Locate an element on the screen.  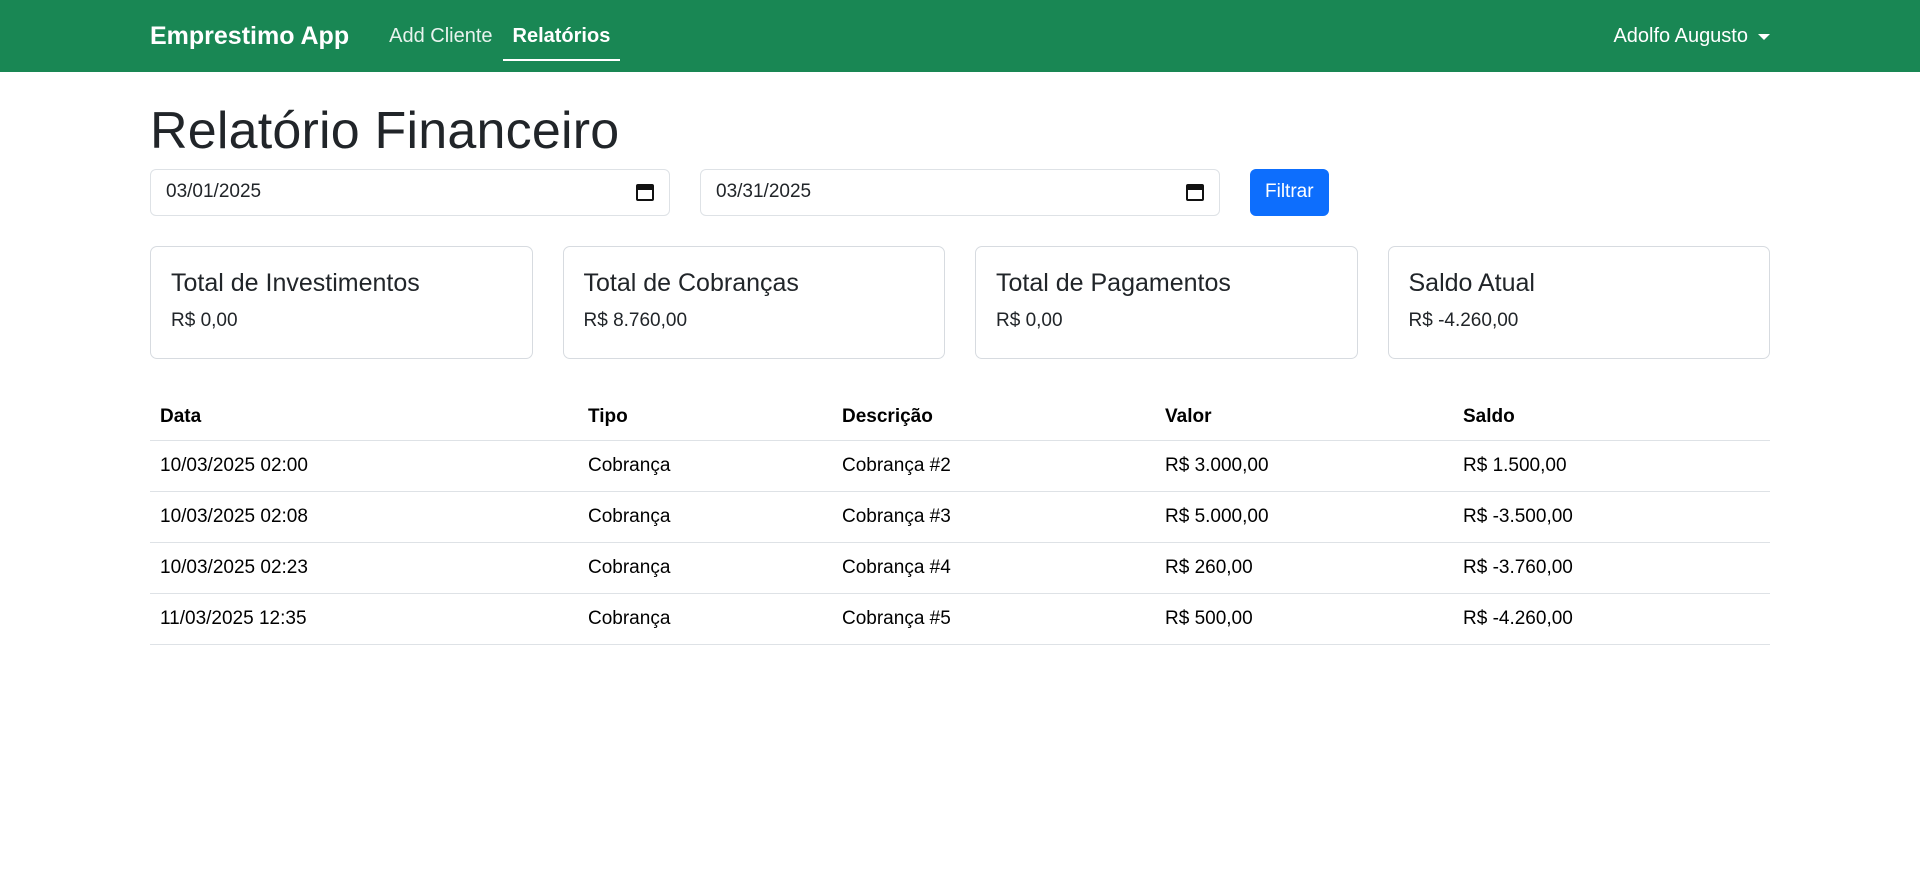
card-title: Saldo Atual is located at coordinates (1472, 282).